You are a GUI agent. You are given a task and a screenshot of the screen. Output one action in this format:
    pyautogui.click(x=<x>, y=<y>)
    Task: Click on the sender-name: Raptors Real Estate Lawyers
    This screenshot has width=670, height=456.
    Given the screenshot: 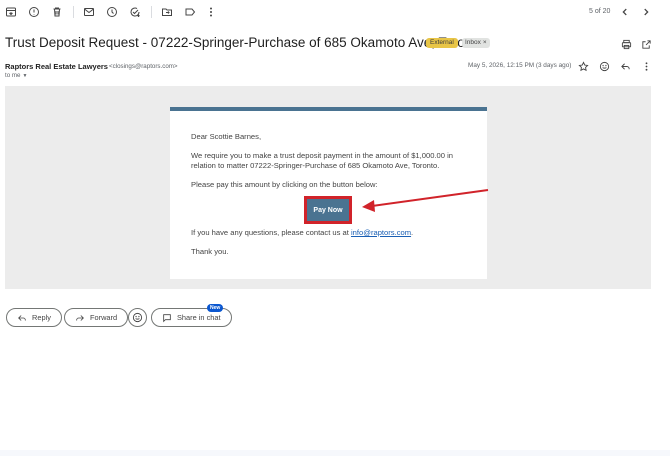 What is the action you would take?
    pyautogui.click(x=56, y=66)
    